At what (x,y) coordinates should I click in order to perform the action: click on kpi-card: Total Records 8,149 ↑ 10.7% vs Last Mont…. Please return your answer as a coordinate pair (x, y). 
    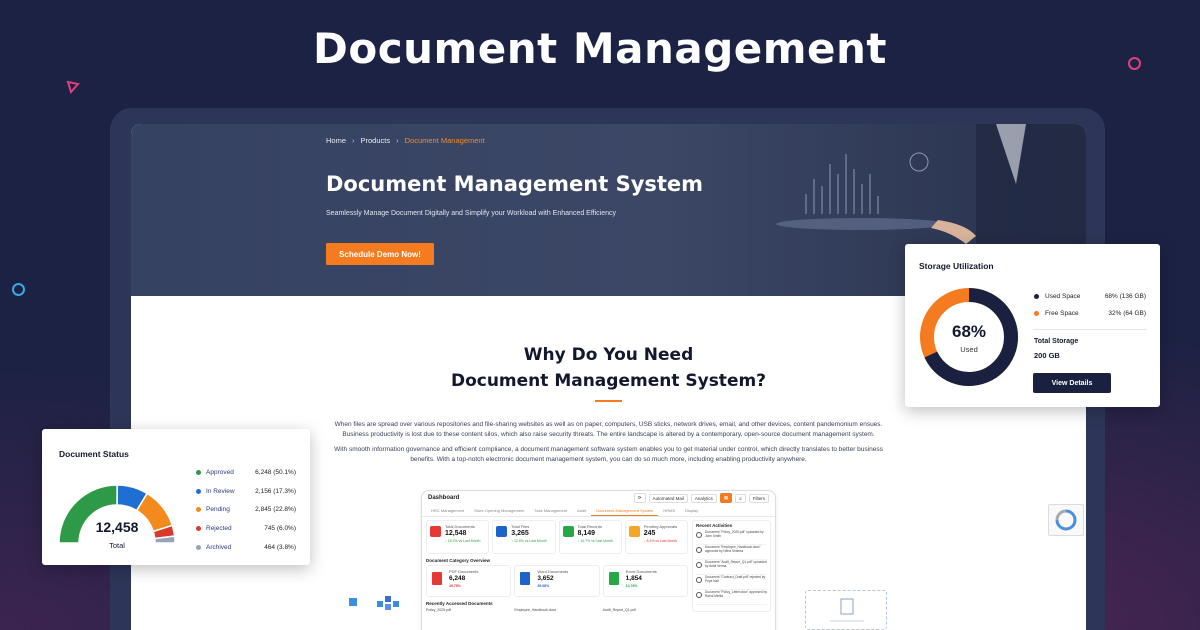
    Looking at the image, I should click on (590, 537).